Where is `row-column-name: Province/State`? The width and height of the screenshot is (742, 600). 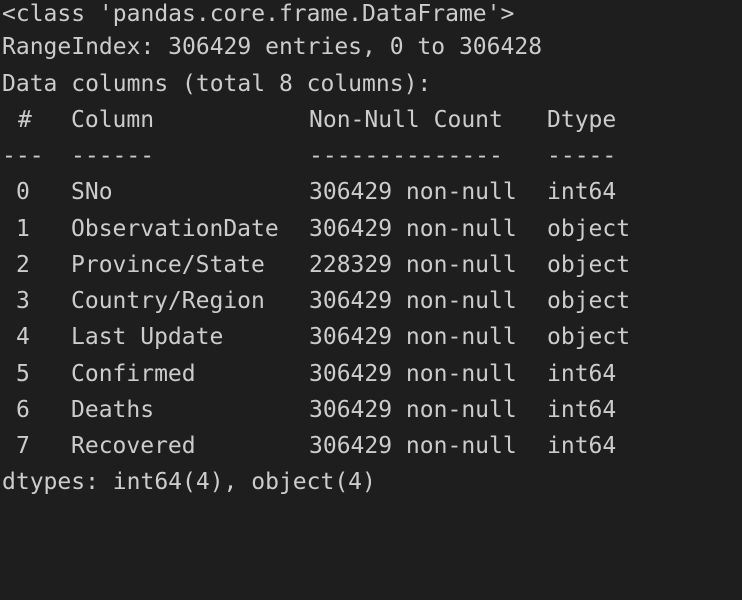
row-column-name: Province/State is located at coordinates (168, 265).